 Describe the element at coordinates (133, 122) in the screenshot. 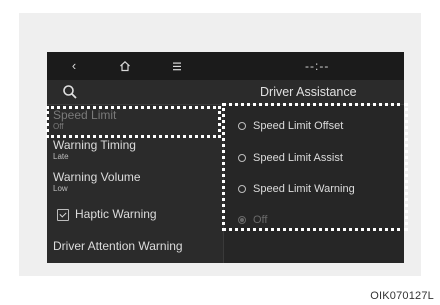

I see `highlight-speed-limit` at that location.